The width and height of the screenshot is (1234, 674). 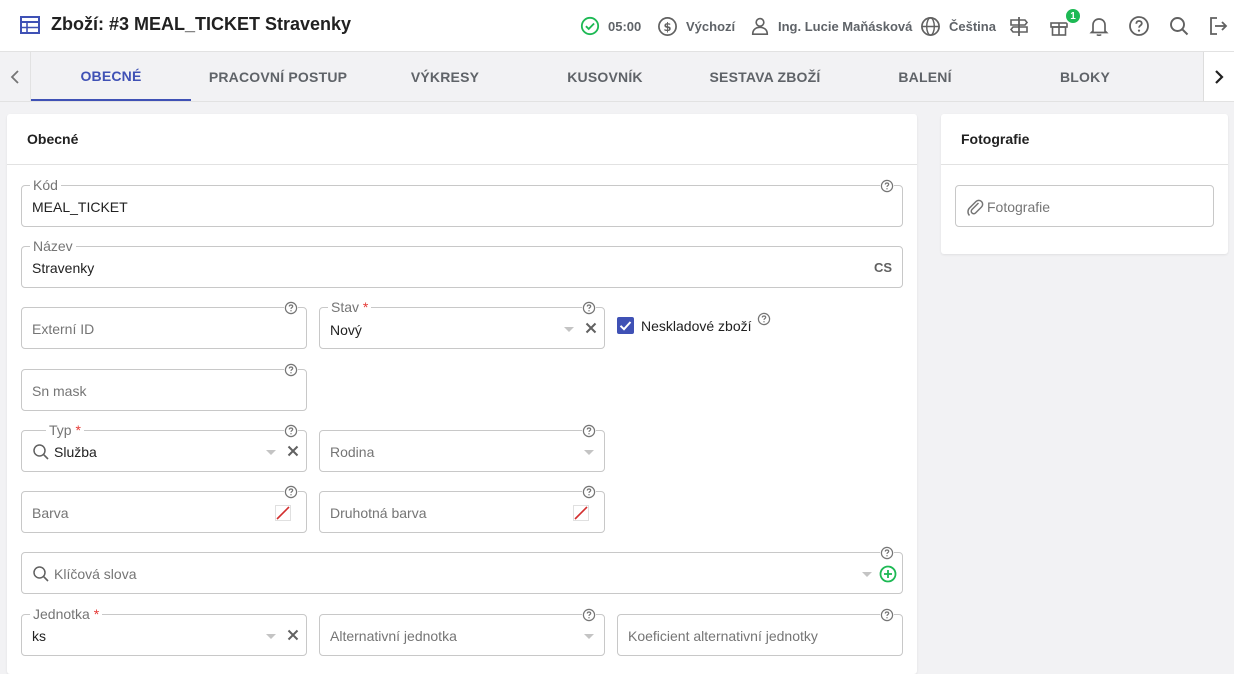 What do you see at coordinates (39, 636) in the screenshot?
I see `jednotka-value: ks` at bounding box center [39, 636].